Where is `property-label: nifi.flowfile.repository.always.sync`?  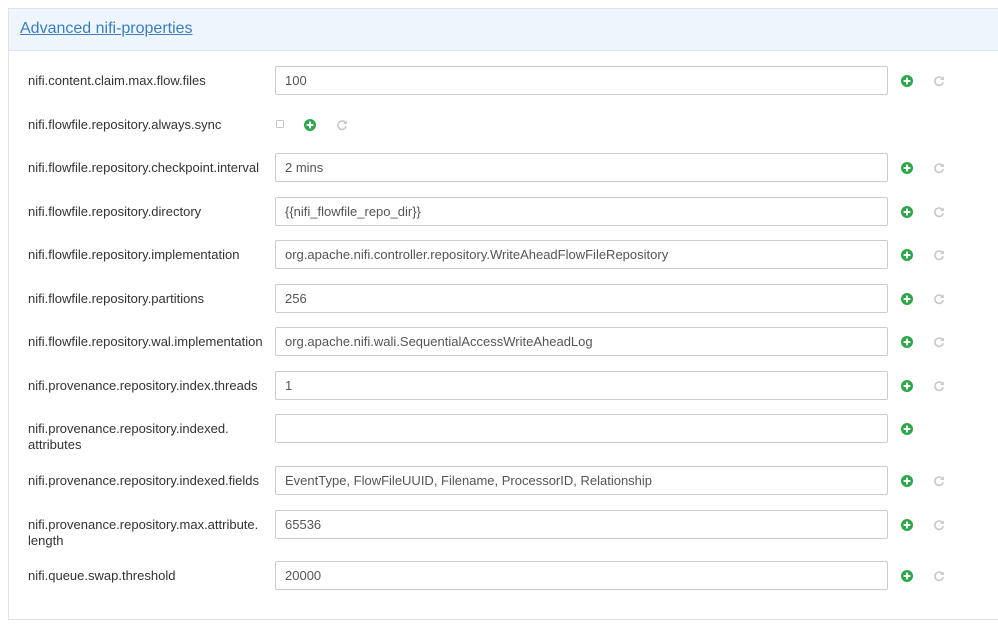 property-label: nifi.flowfile.repository.always.sync is located at coordinates (125, 124).